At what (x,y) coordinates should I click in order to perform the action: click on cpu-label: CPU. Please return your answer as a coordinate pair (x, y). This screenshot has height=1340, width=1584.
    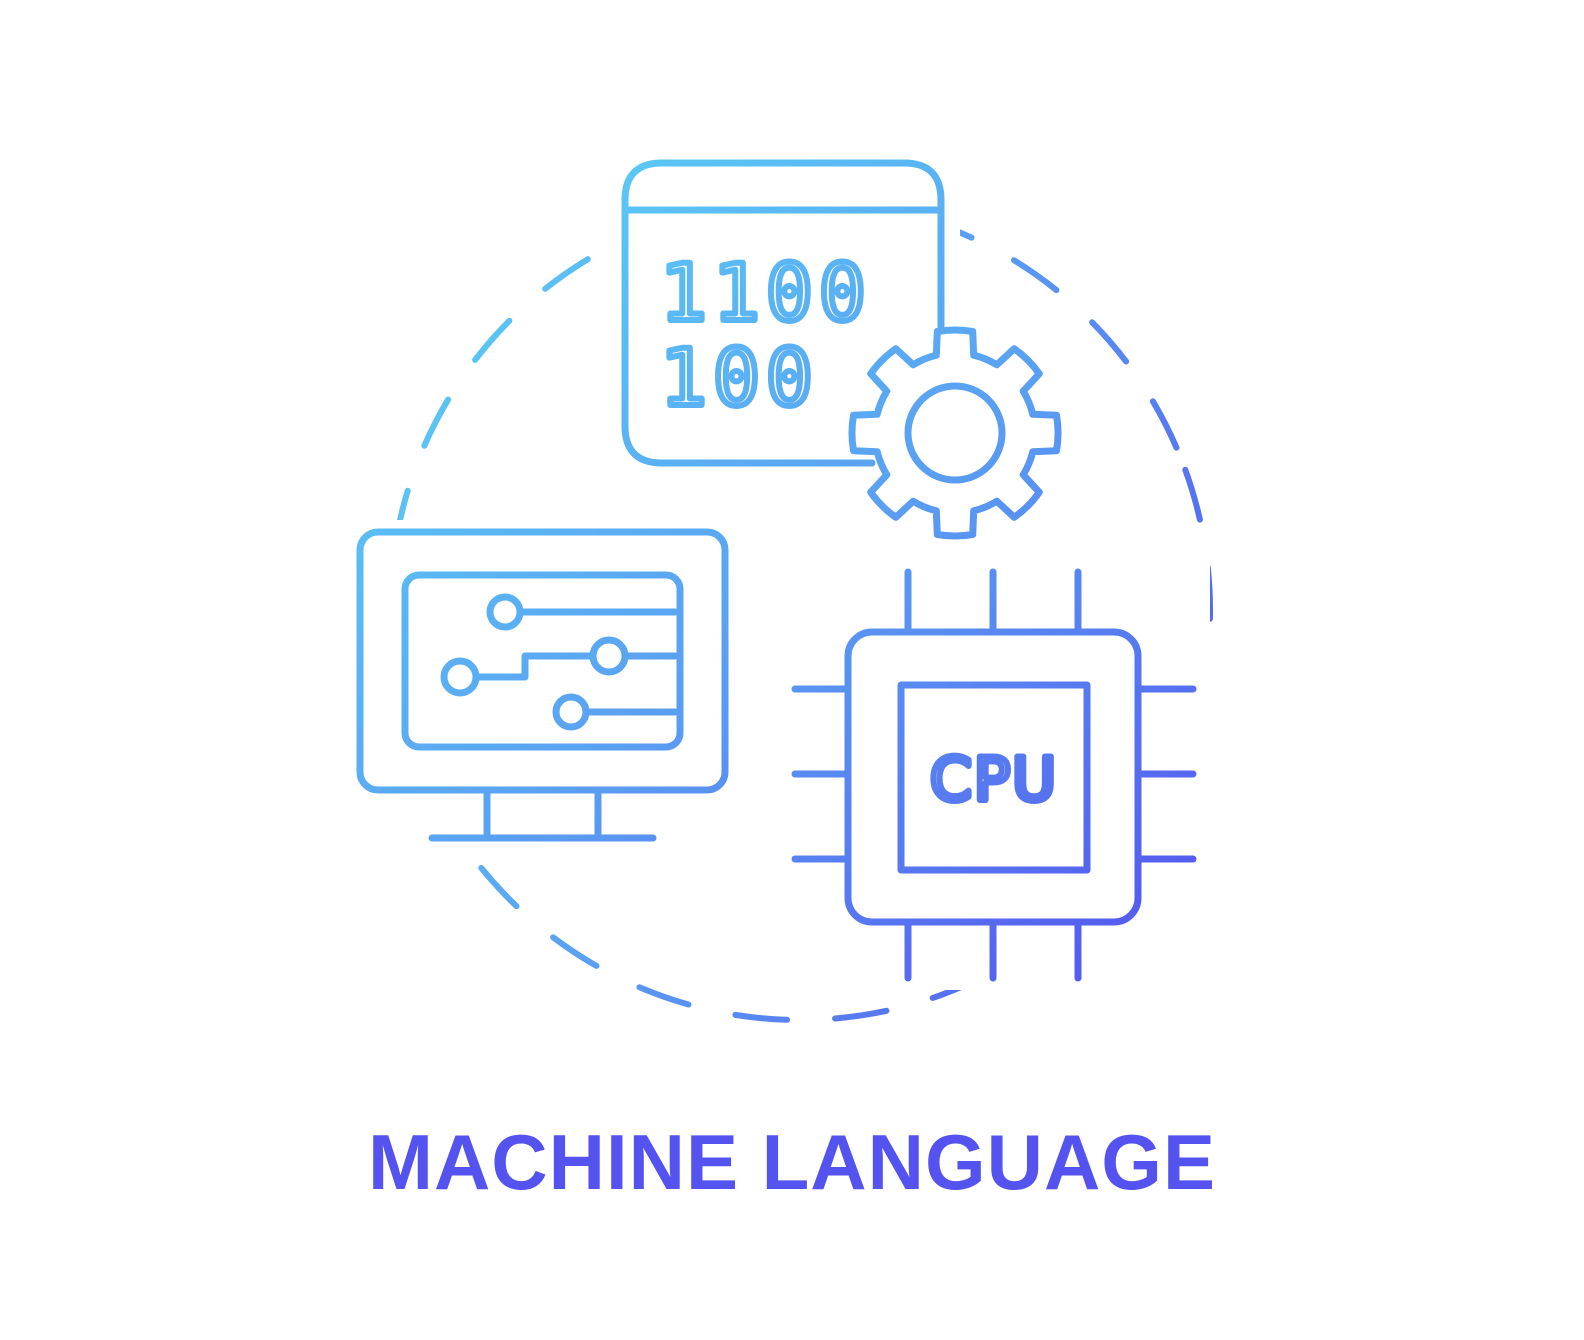
    Looking at the image, I should click on (994, 780).